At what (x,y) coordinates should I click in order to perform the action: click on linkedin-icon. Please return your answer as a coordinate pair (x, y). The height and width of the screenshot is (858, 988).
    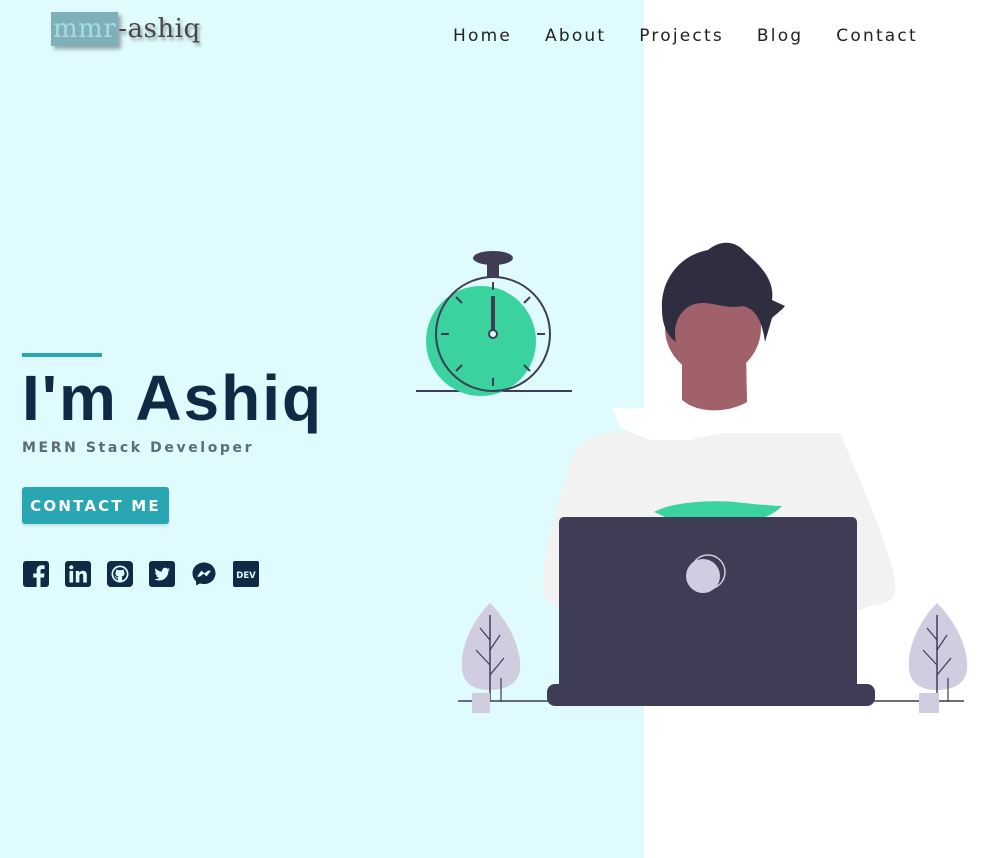
    Looking at the image, I should click on (78, 574).